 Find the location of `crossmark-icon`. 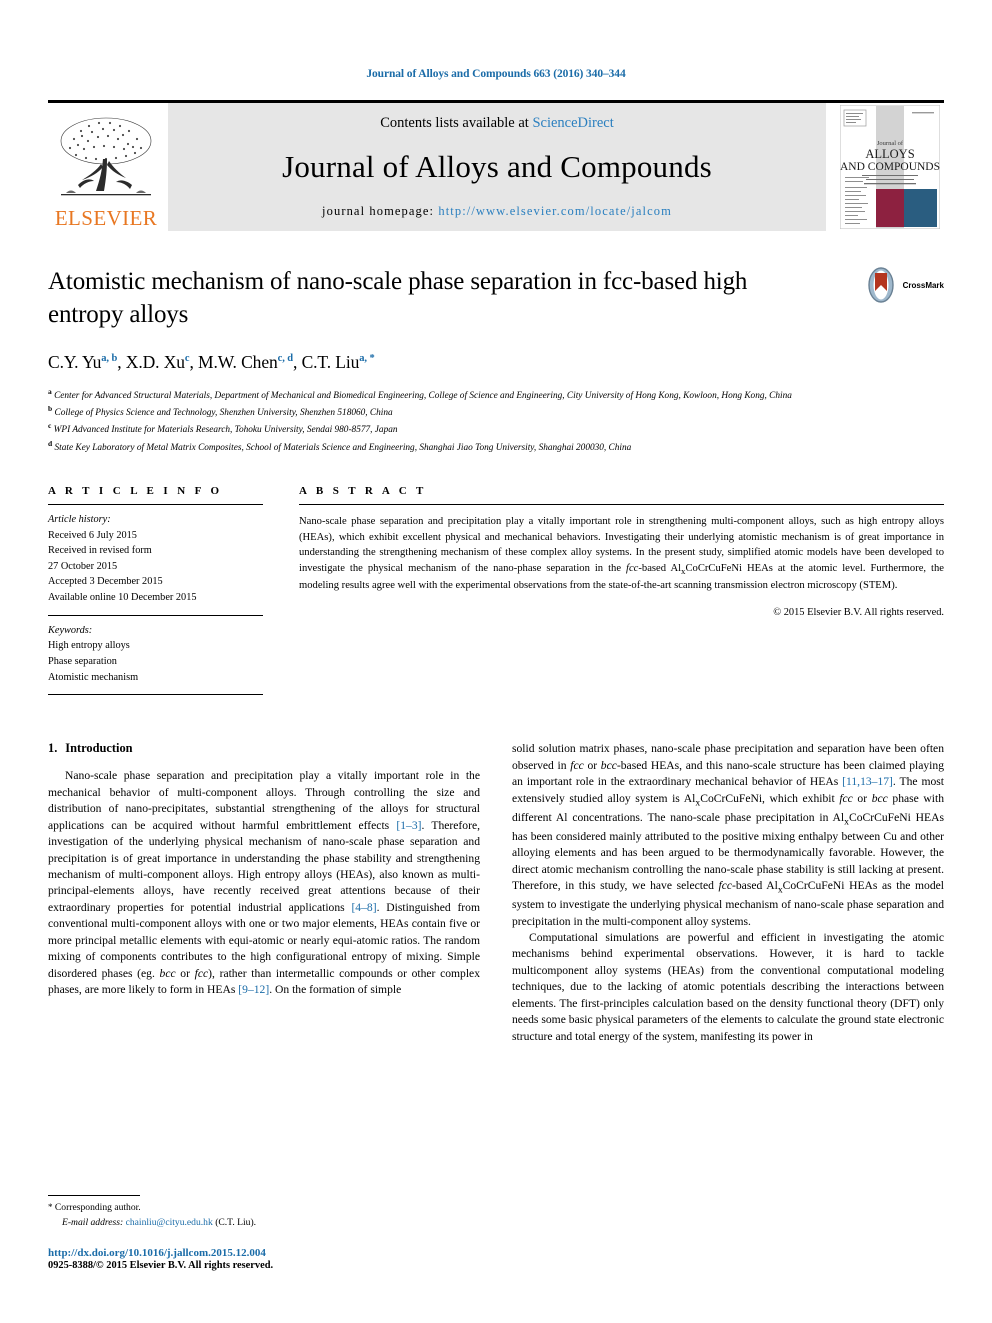

crossmark-icon is located at coordinates (880, 285).